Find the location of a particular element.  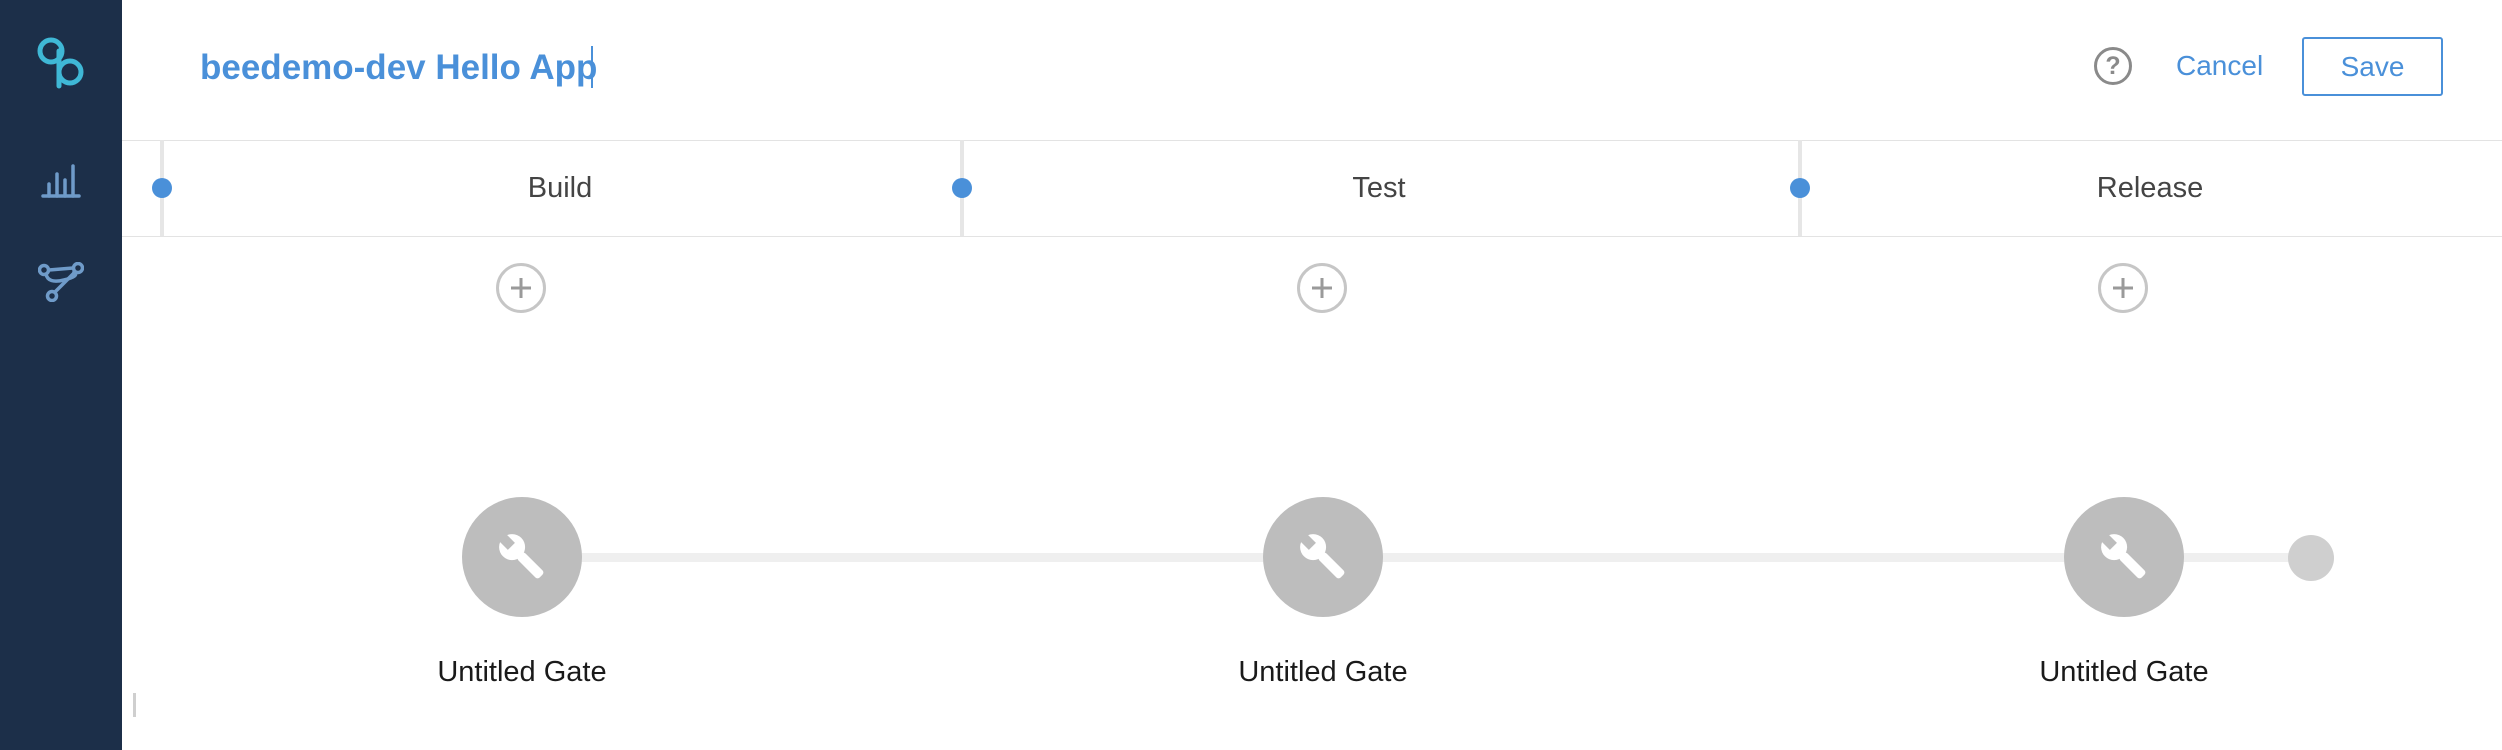

analytics-nav-icon is located at coordinates (61, 180).